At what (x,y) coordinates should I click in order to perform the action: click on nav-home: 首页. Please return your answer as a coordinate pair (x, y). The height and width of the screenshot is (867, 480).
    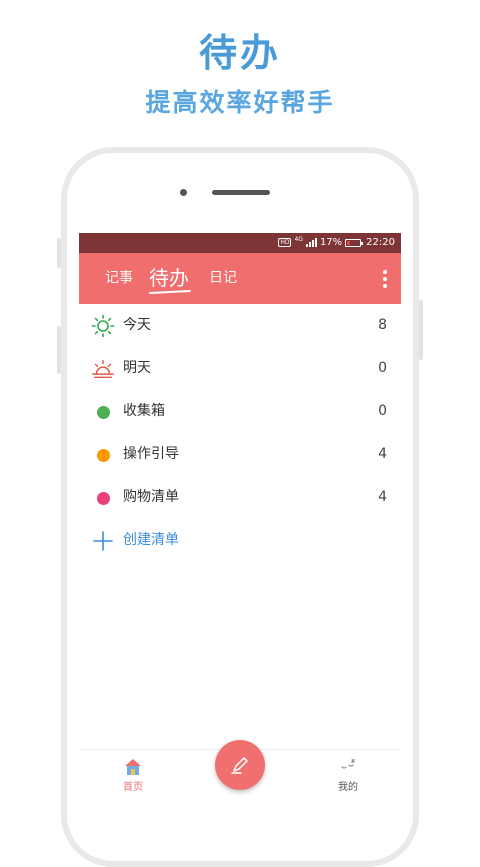
    Looking at the image, I should click on (133, 771).